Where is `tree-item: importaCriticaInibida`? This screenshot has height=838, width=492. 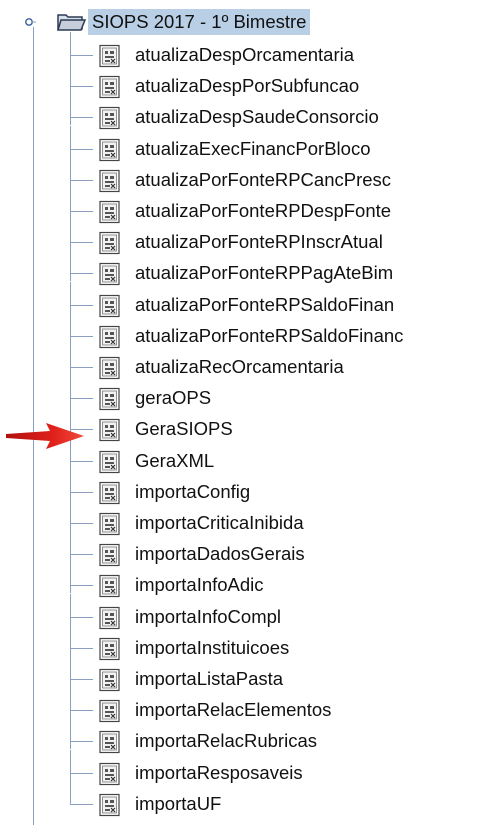 tree-item: importaCriticaInibida is located at coordinates (246, 519).